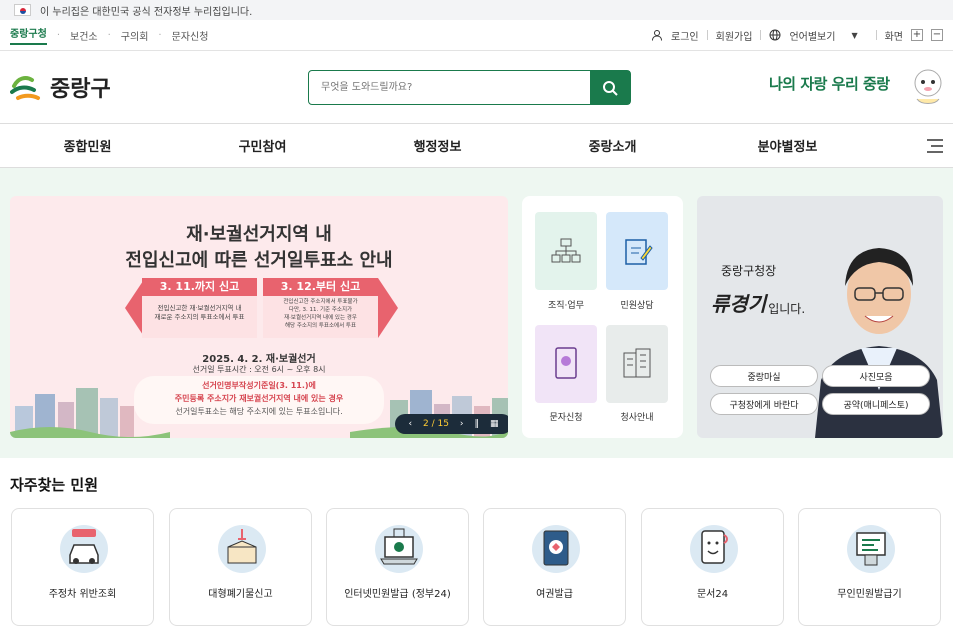 Image resolution: width=953 pixels, height=627 pixels. I want to click on smiley-document-icon, so click(714, 549).